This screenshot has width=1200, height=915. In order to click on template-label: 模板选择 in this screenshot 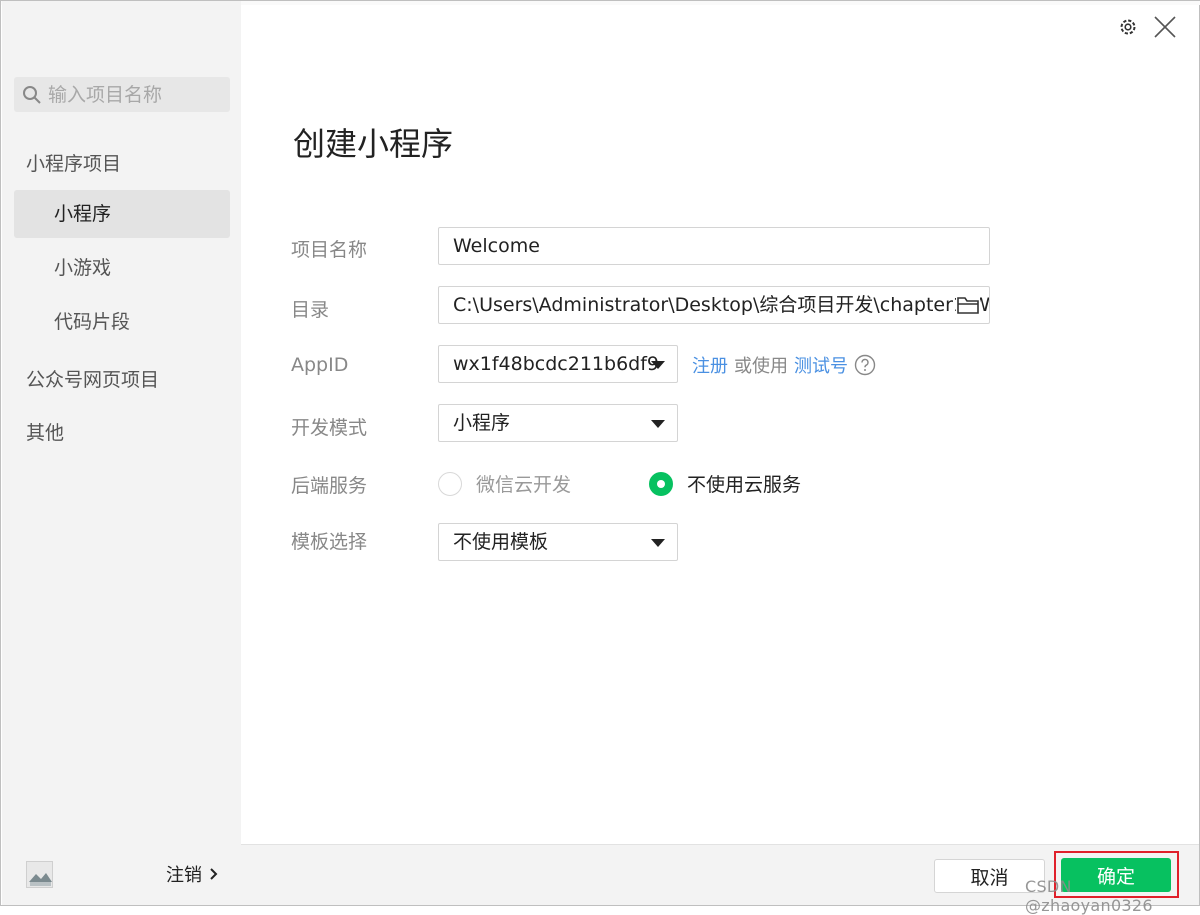, I will do `click(329, 542)`.